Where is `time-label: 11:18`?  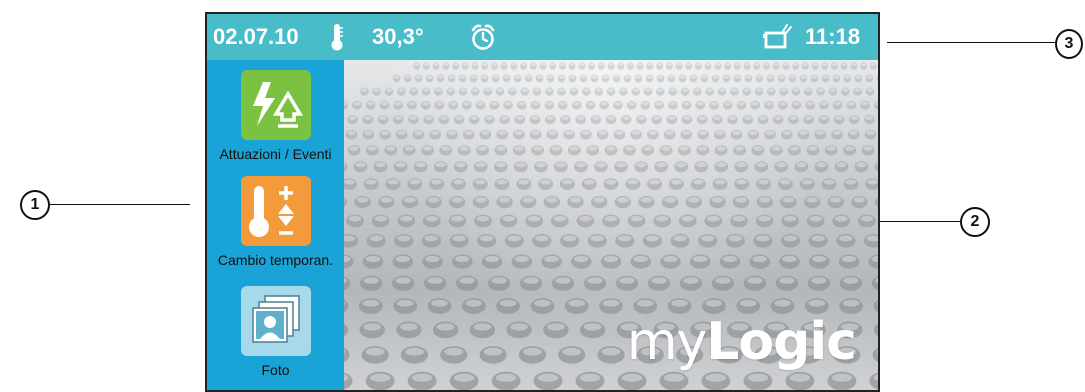
time-label: 11:18 is located at coordinates (833, 36).